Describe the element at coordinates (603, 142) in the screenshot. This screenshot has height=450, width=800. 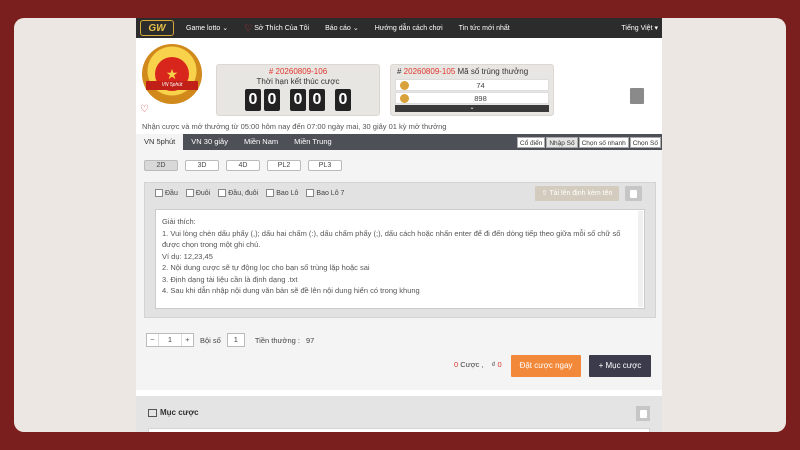
I see `mode-quick-pick-button: Chọn số nhanh` at that location.